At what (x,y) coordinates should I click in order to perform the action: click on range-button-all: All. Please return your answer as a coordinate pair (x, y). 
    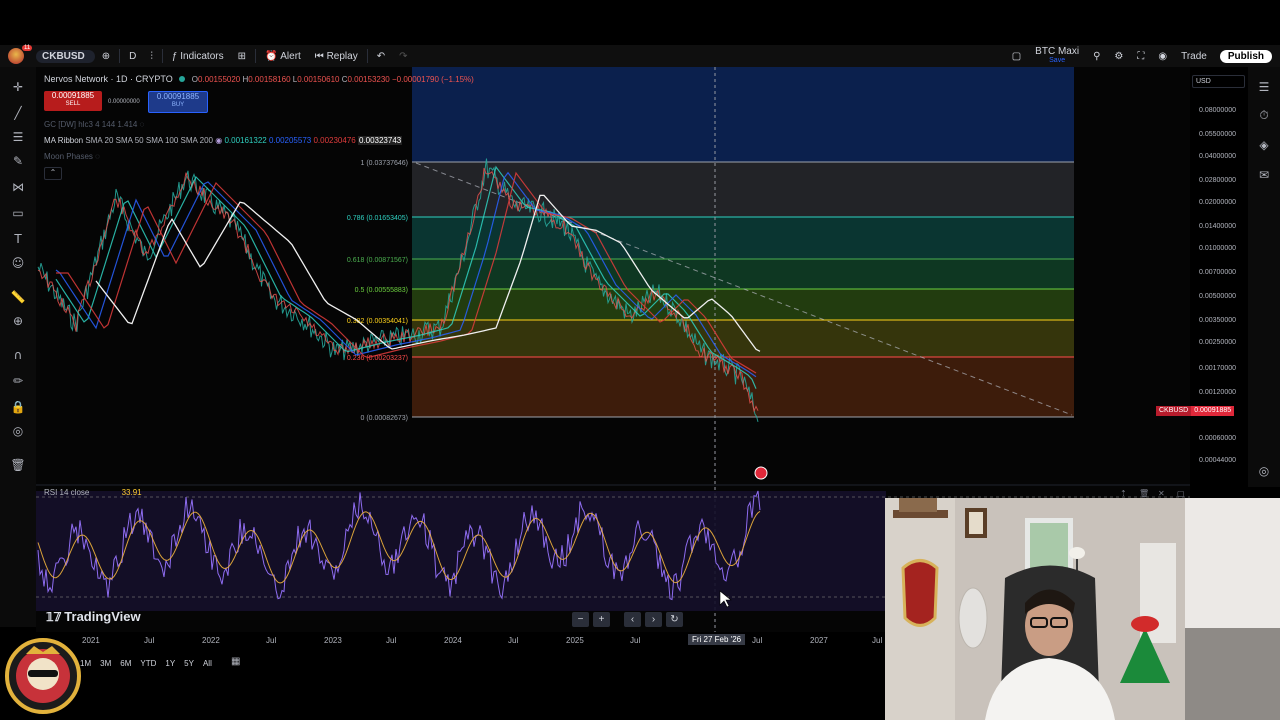
    Looking at the image, I should click on (207, 663).